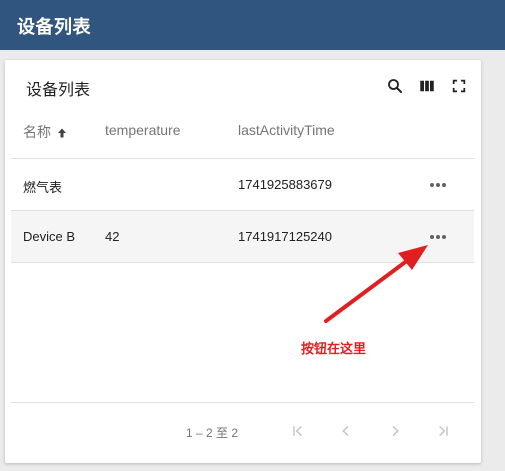 This screenshot has height=471, width=505. Describe the element at coordinates (62, 133) in the screenshot. I see `arrow-up-icon` at that location.